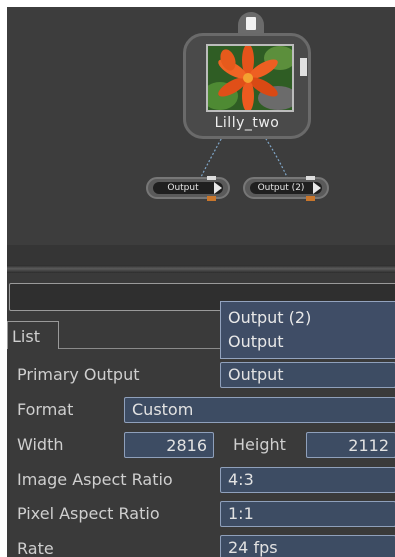  I want to click on primary-output-select: Output, so click(307, 375).